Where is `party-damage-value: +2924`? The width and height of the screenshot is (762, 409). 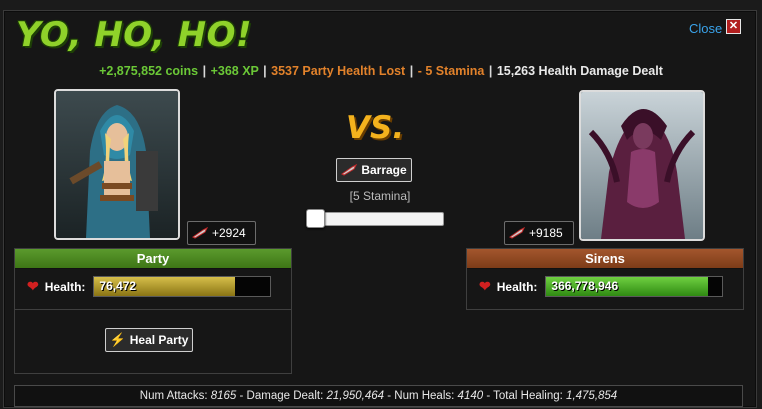
party-damage-value: +2924 is located at coordinates (229, 233).